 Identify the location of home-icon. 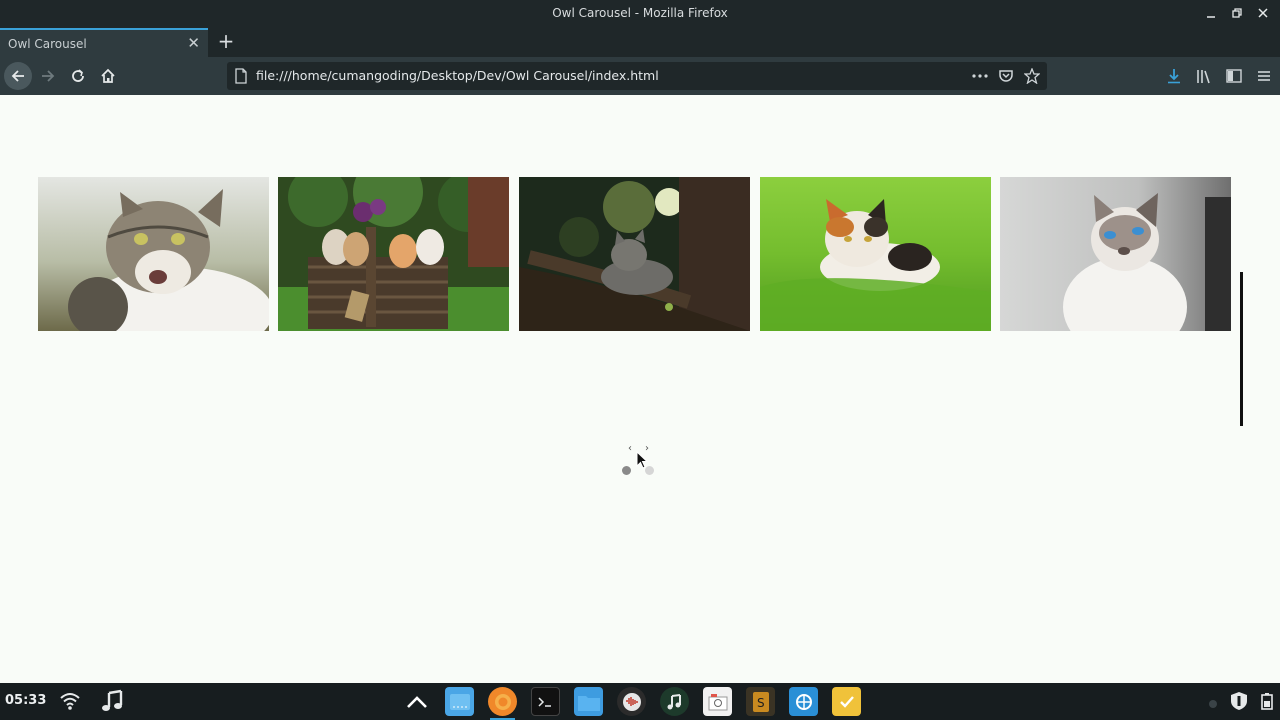
(108, 75).